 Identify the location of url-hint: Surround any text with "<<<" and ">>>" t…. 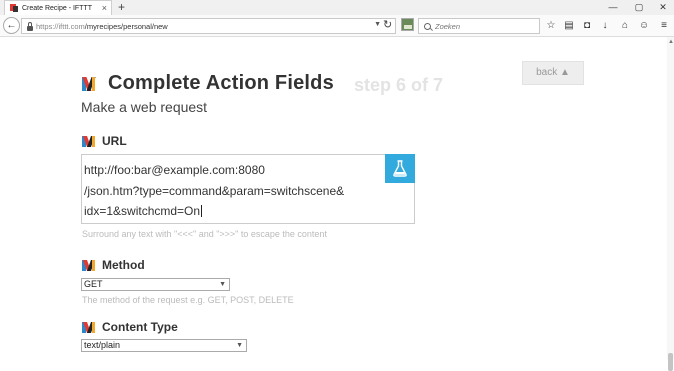
(204, 234).